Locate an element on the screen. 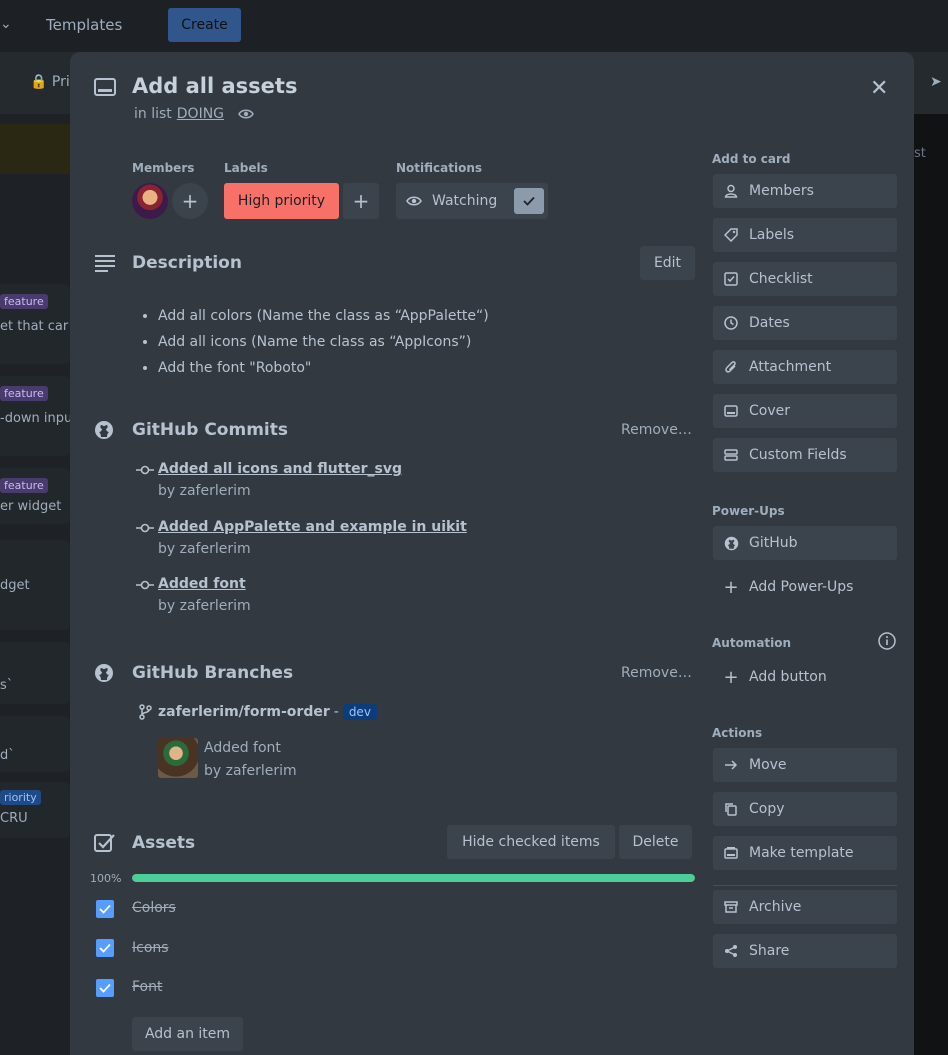 The height and width of the screenshot is (1055, 948). add-member-button: + is located at coordinates (190, 201).